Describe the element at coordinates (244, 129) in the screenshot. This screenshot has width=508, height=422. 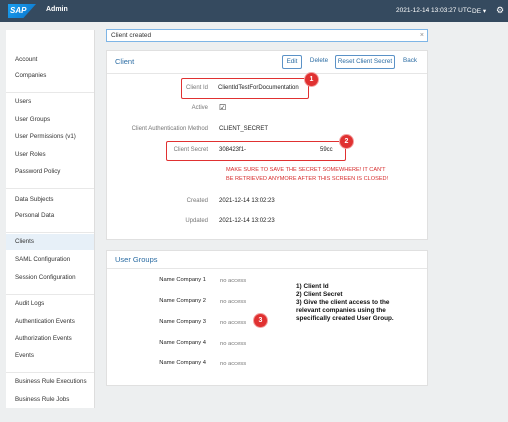
I see `auth-method-value: CLIENT_SECRET` at that location.